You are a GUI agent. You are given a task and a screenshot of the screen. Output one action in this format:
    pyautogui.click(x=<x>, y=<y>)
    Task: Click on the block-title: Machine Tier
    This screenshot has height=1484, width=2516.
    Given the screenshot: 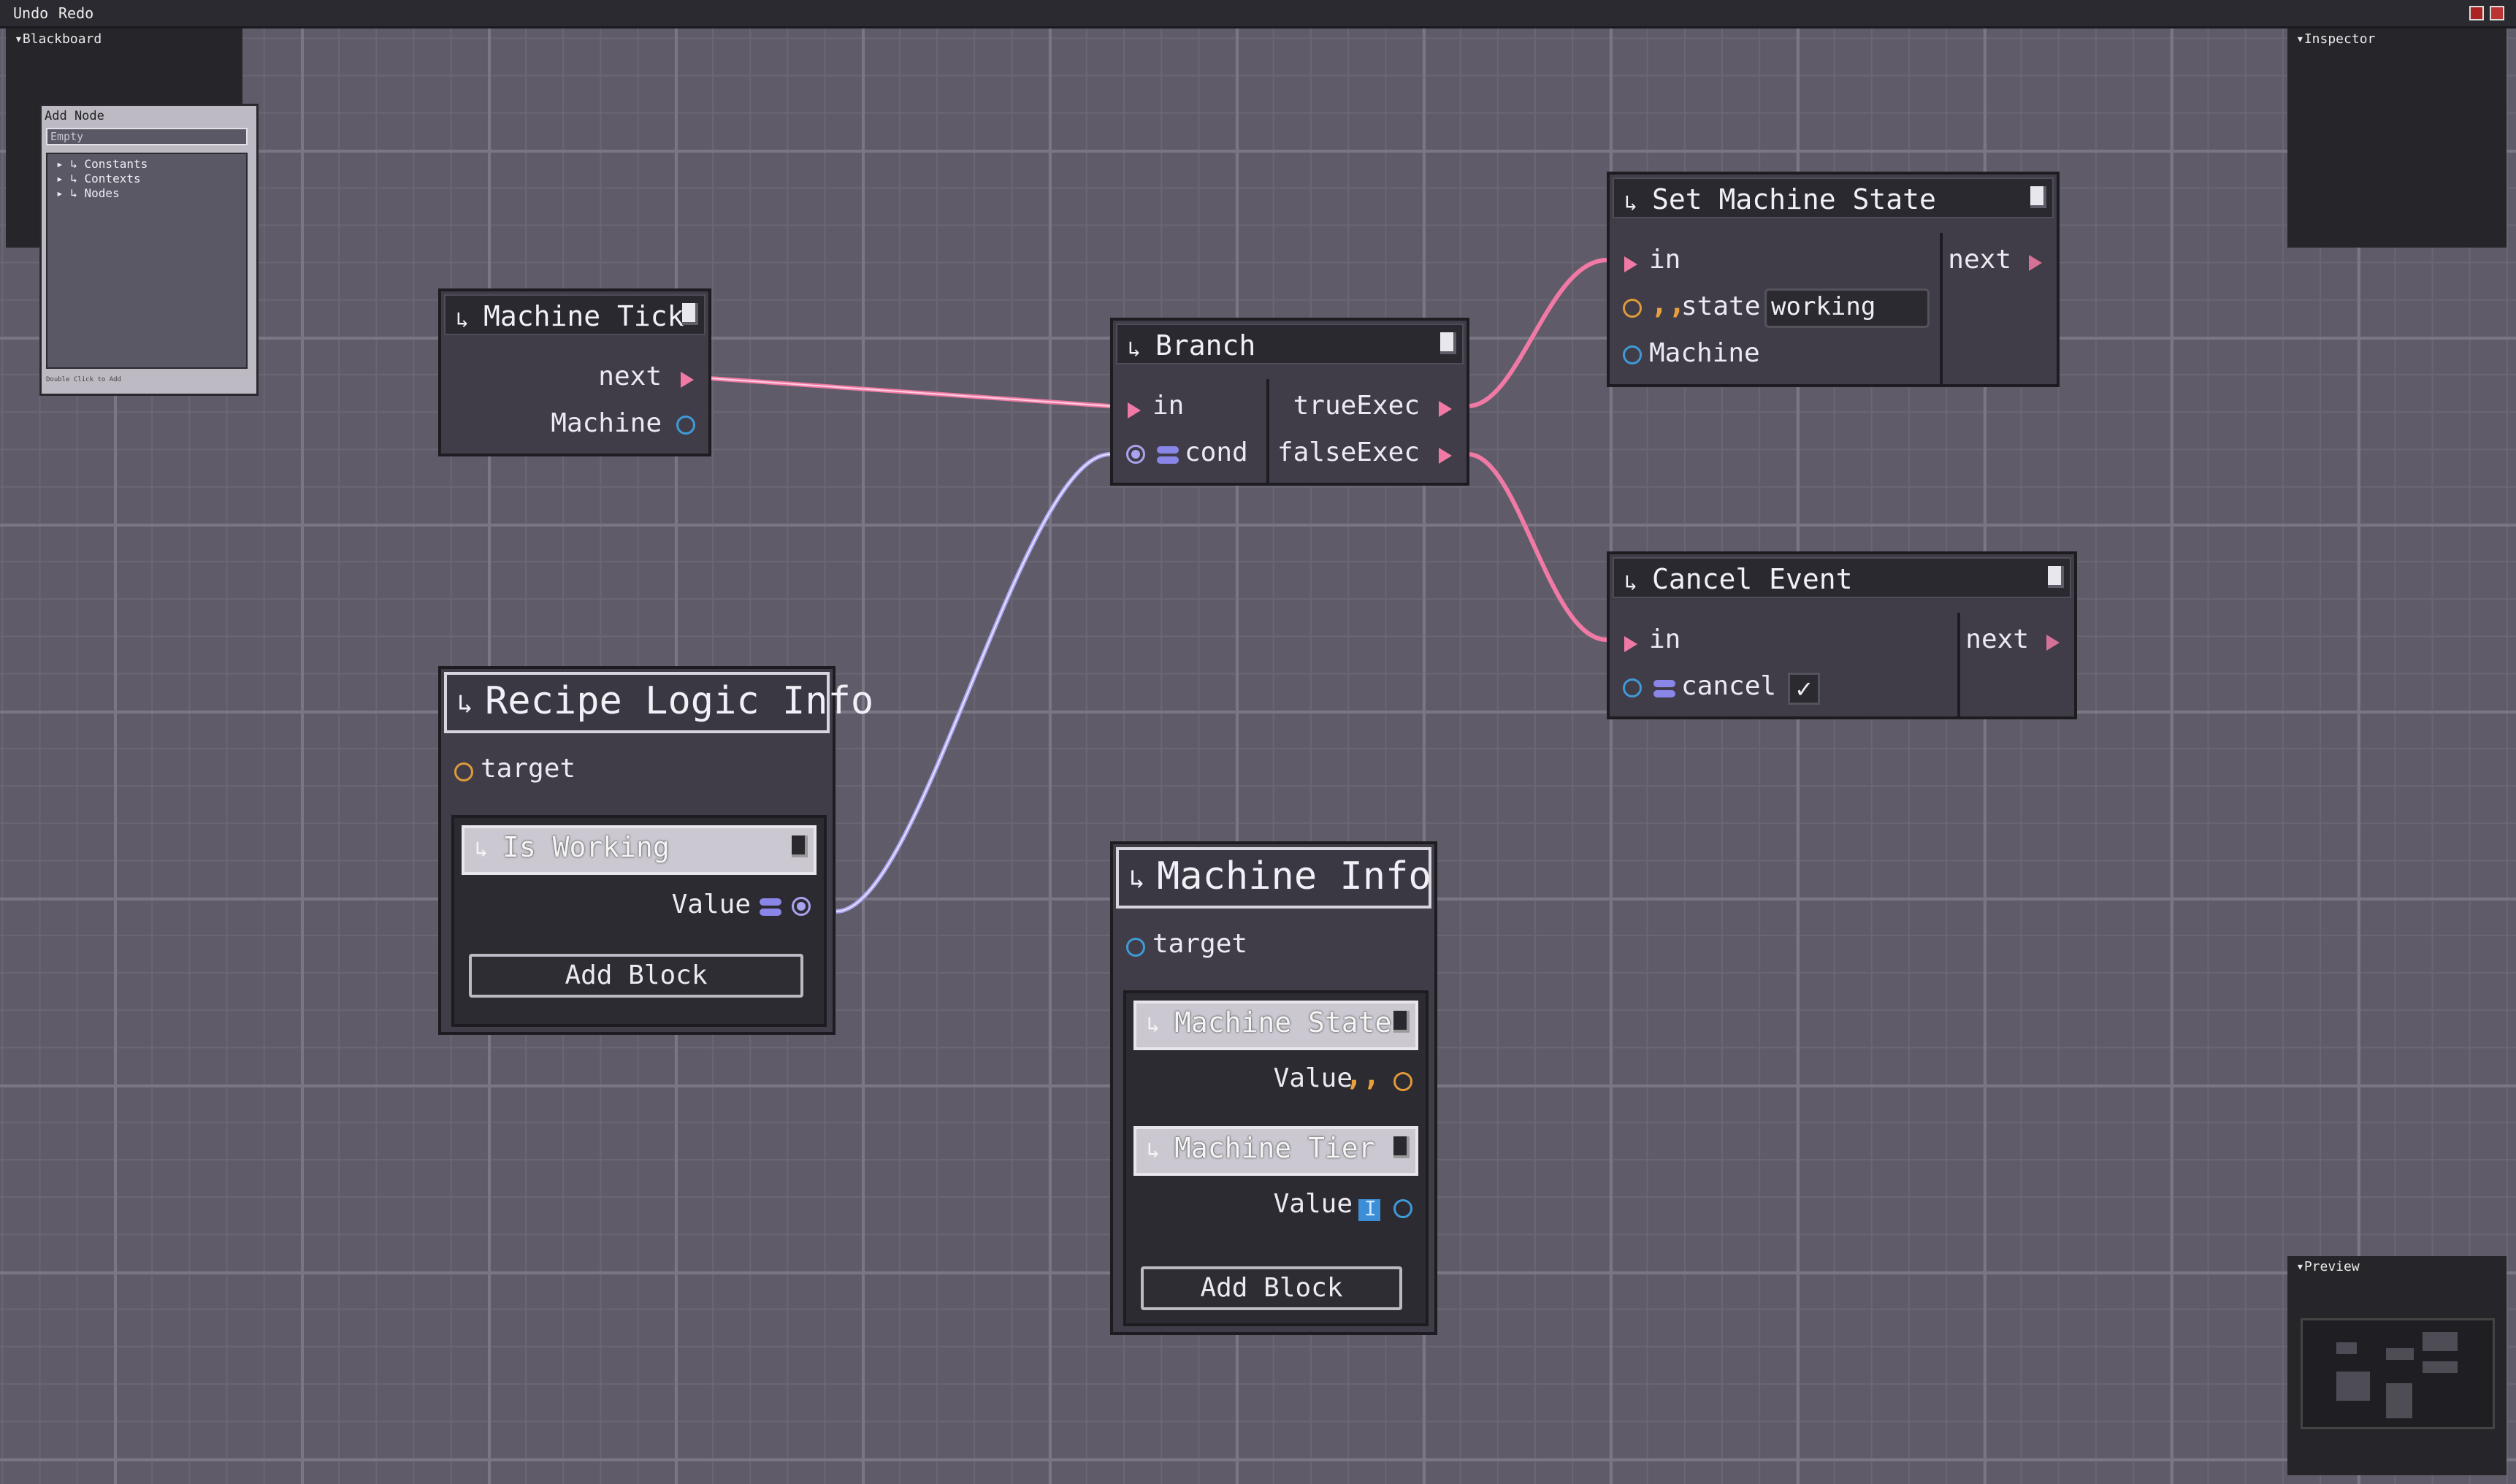 What is the action you would take?
    pyautogui.click(x=1274, y=1148)
    